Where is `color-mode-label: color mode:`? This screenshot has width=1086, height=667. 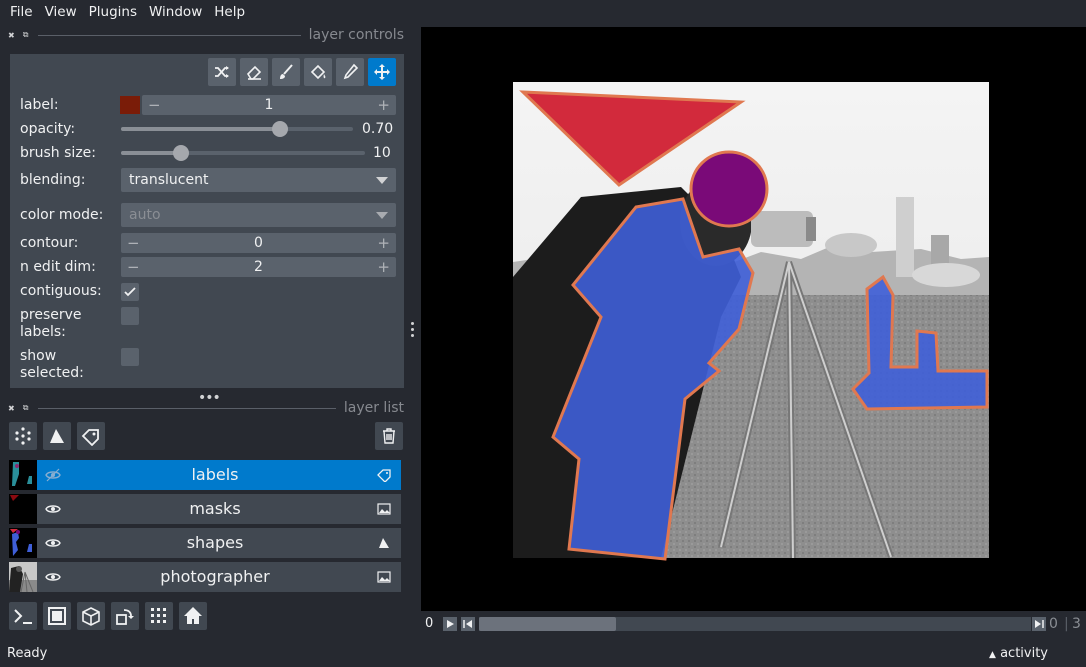
color-mode-label: color mode: is located at coordinates (62, 215).